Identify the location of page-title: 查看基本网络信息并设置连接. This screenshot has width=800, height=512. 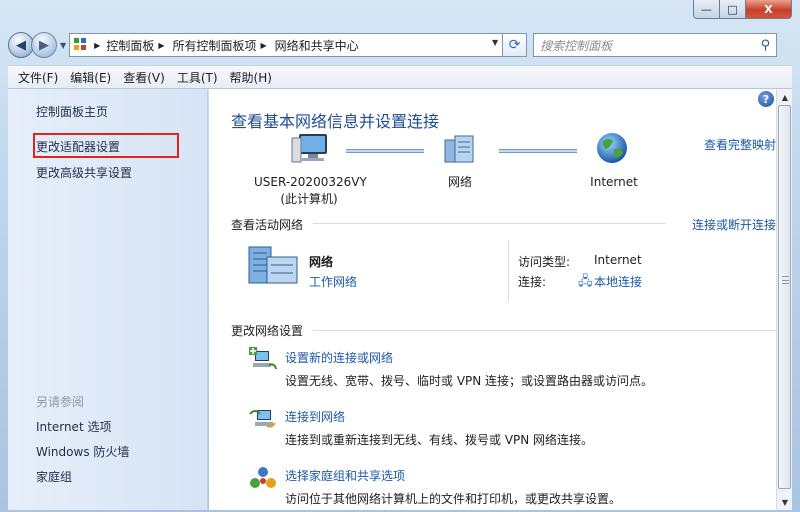
(335, 121).